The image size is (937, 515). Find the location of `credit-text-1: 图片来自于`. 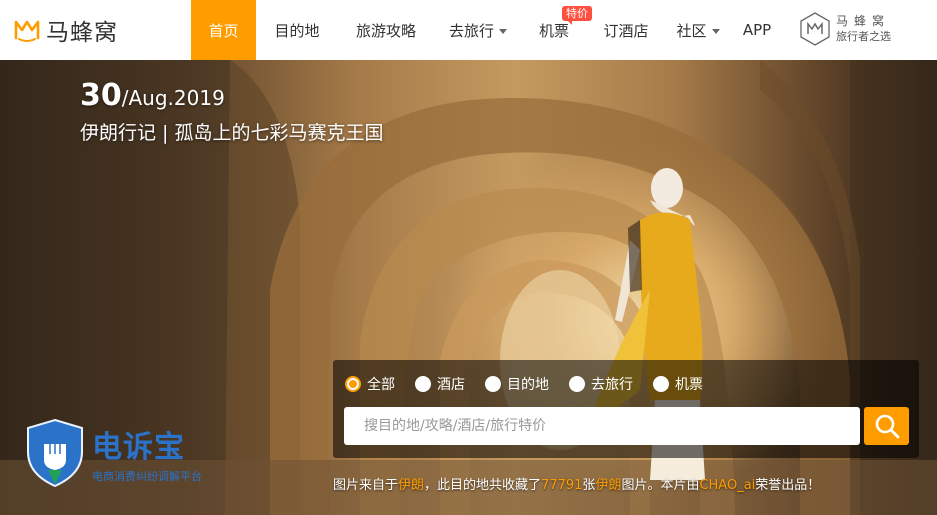

credit-text-1: 图片来自于 is located at coordinates (366, 485).